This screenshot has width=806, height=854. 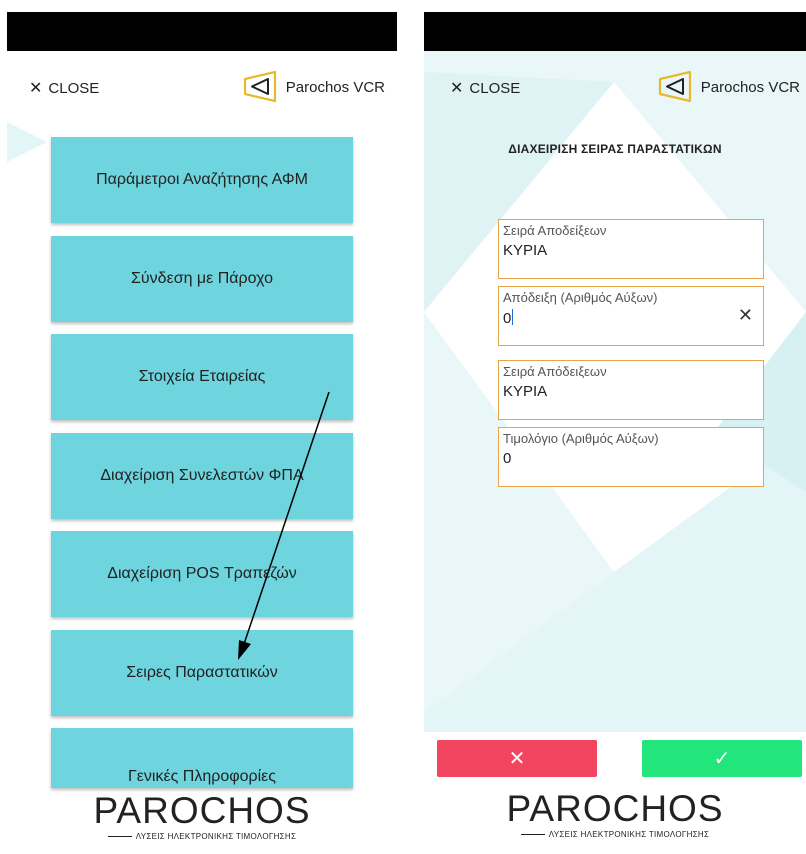 I want to click on text-cursor, so click(x=513, y=317).